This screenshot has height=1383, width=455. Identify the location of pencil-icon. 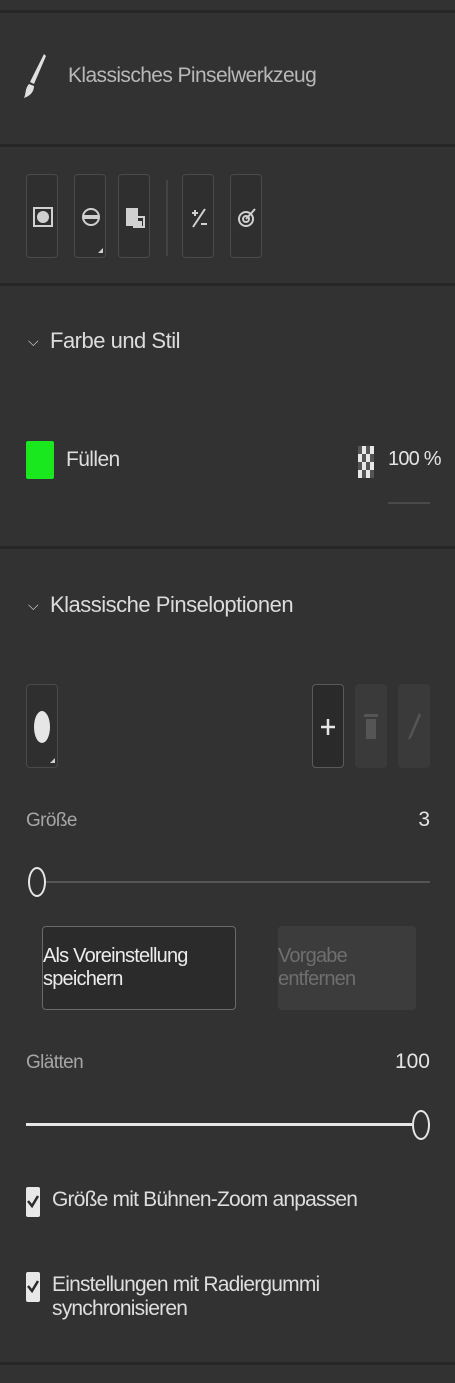
(414, 726).